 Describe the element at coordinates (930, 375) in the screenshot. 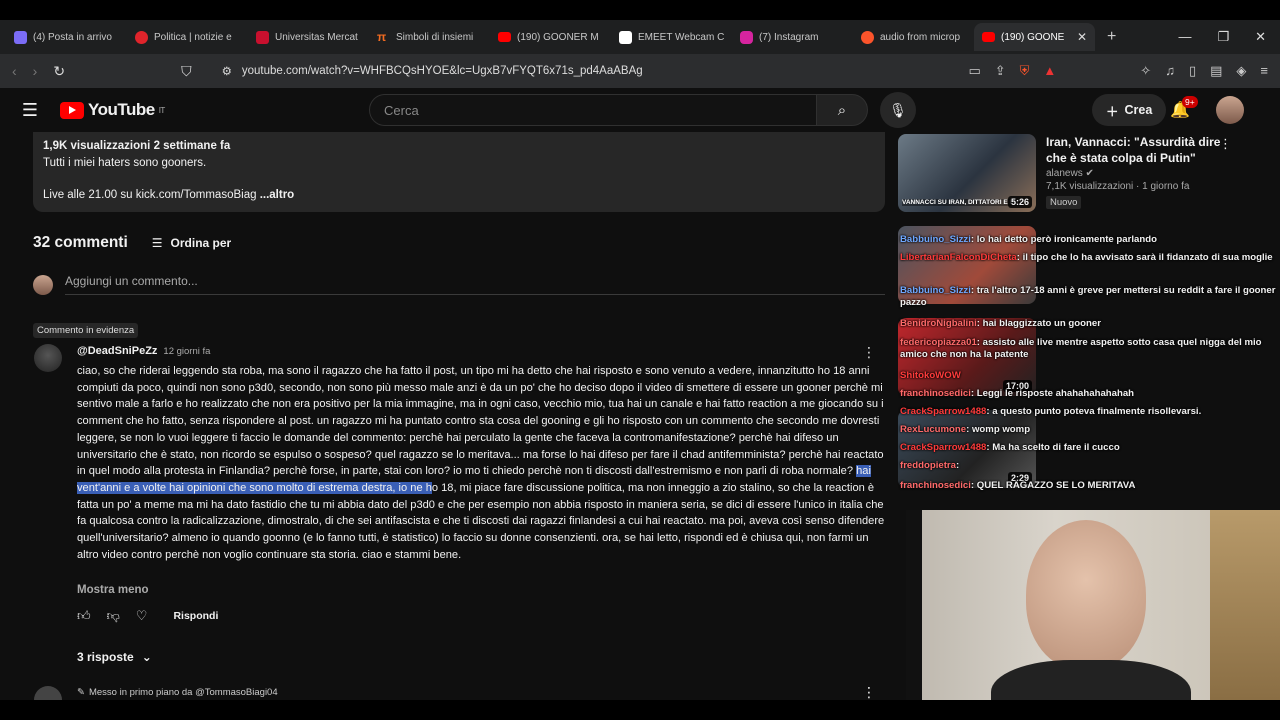

I see `chat-message: ShitokoWOW` at that location.